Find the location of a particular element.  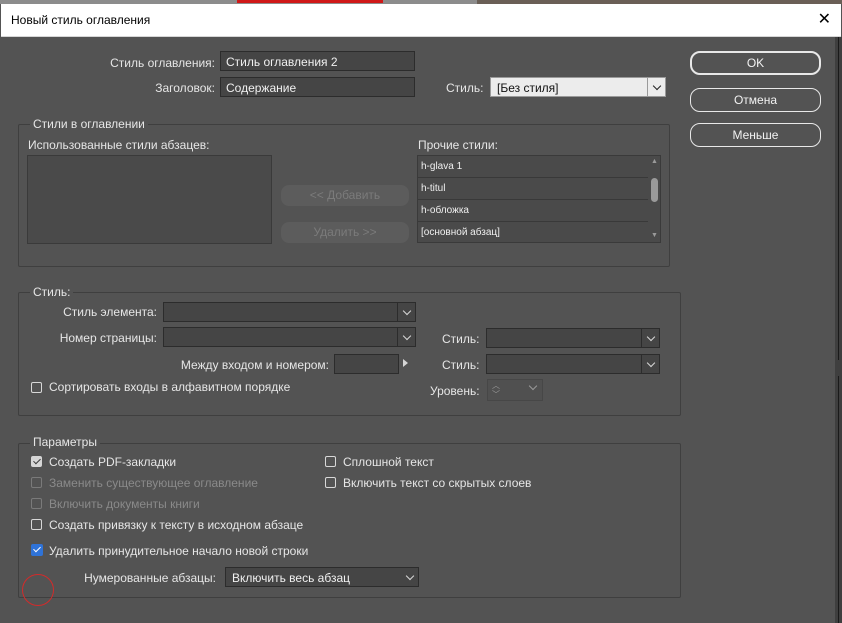

title-input: Содержание is located at coordinates (317, 87).